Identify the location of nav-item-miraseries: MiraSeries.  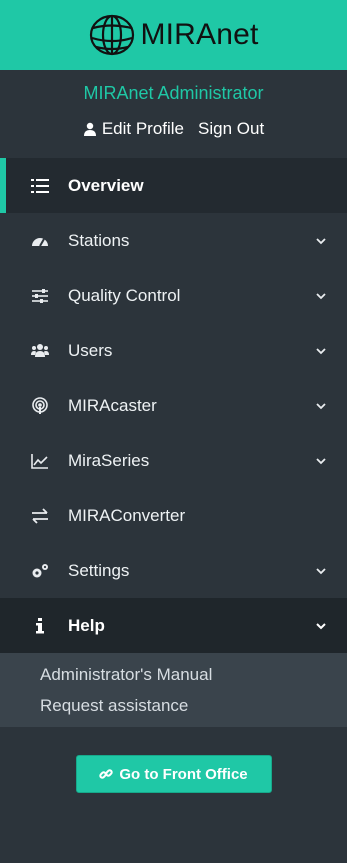
(173, 460).